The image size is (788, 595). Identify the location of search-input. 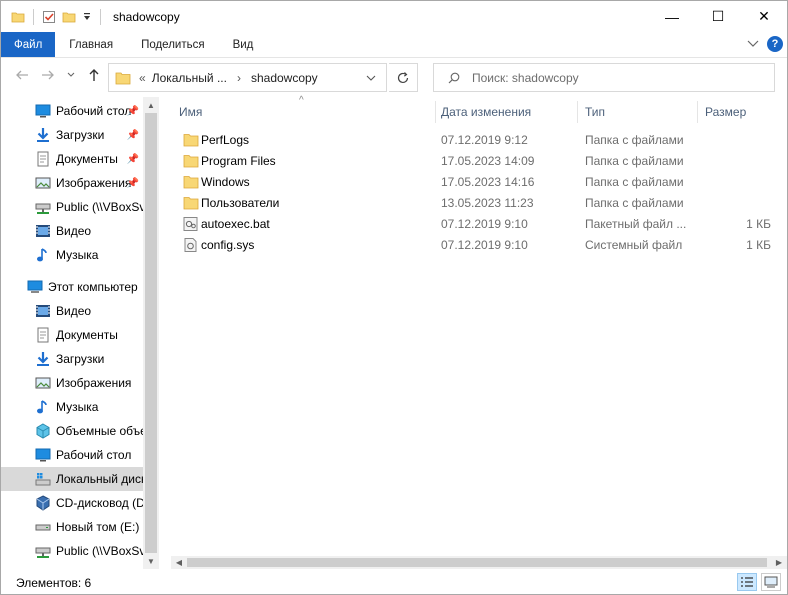
(612, 77).